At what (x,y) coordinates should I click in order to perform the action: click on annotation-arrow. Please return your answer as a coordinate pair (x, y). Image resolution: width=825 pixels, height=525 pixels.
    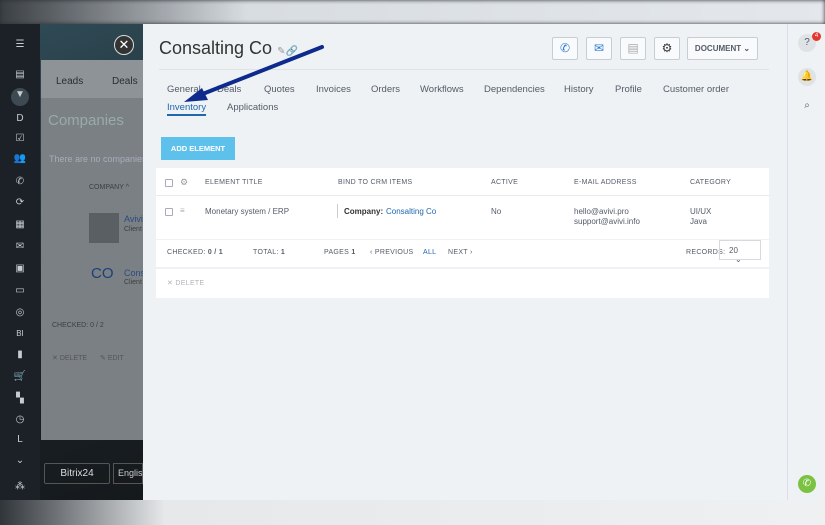
    Looking at the image, I should click on (254, 73).